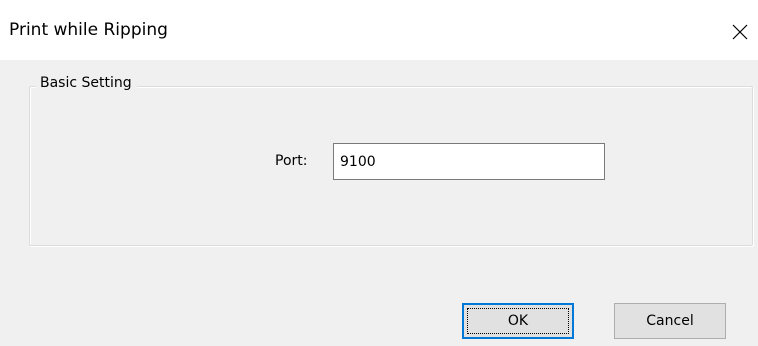 The width and height of the screenshot is (758, 346). Describe the element at coordinates (88, 30) in the screenshot. I see `dialog-title: Print while Ripping` at that location.